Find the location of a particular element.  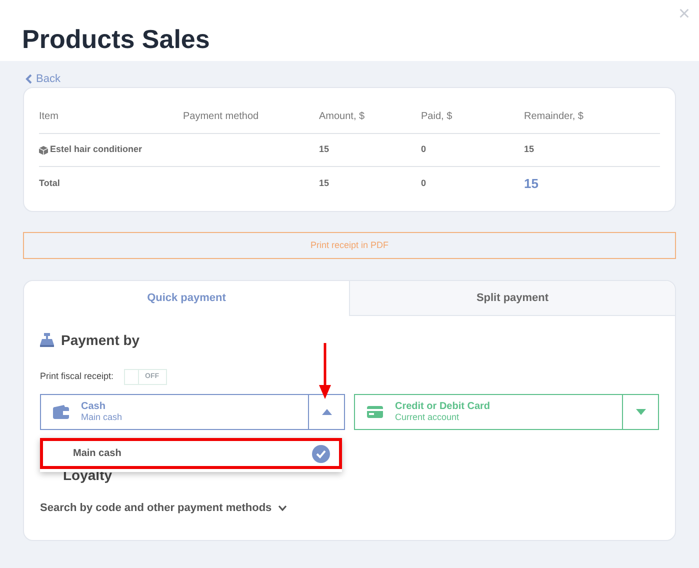

caret-down-icon is located at coordinates (641, 412).